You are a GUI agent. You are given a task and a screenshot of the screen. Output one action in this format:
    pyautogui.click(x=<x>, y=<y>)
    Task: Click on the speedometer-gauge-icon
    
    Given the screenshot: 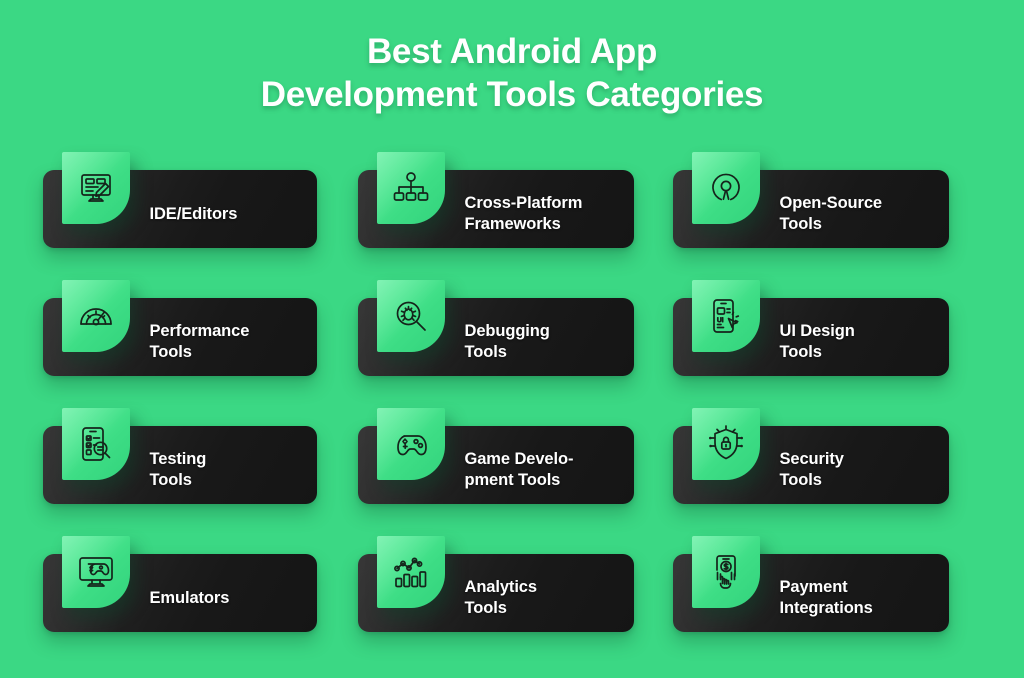 What is the action you would take?
    pyautogui.click(x=95, y=316)
    